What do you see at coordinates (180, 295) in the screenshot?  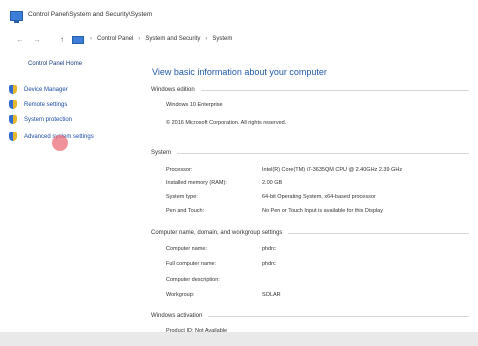 I see `workgroup-label: Workgroup:` at bounding box center [180, 295].